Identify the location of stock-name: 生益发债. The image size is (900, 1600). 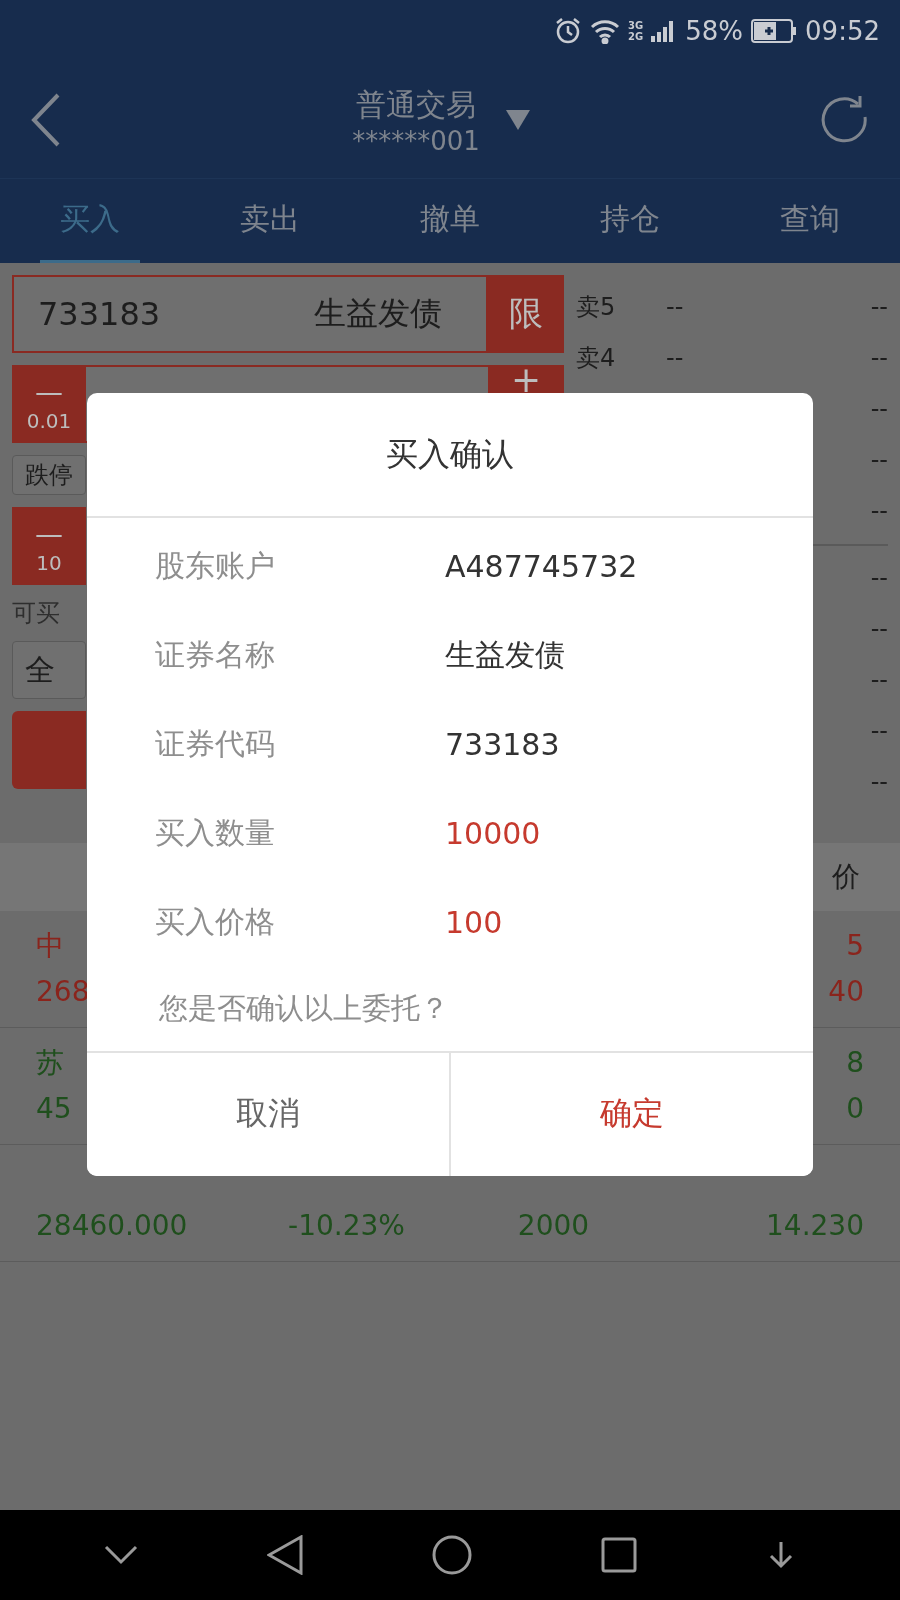
(378, 313).